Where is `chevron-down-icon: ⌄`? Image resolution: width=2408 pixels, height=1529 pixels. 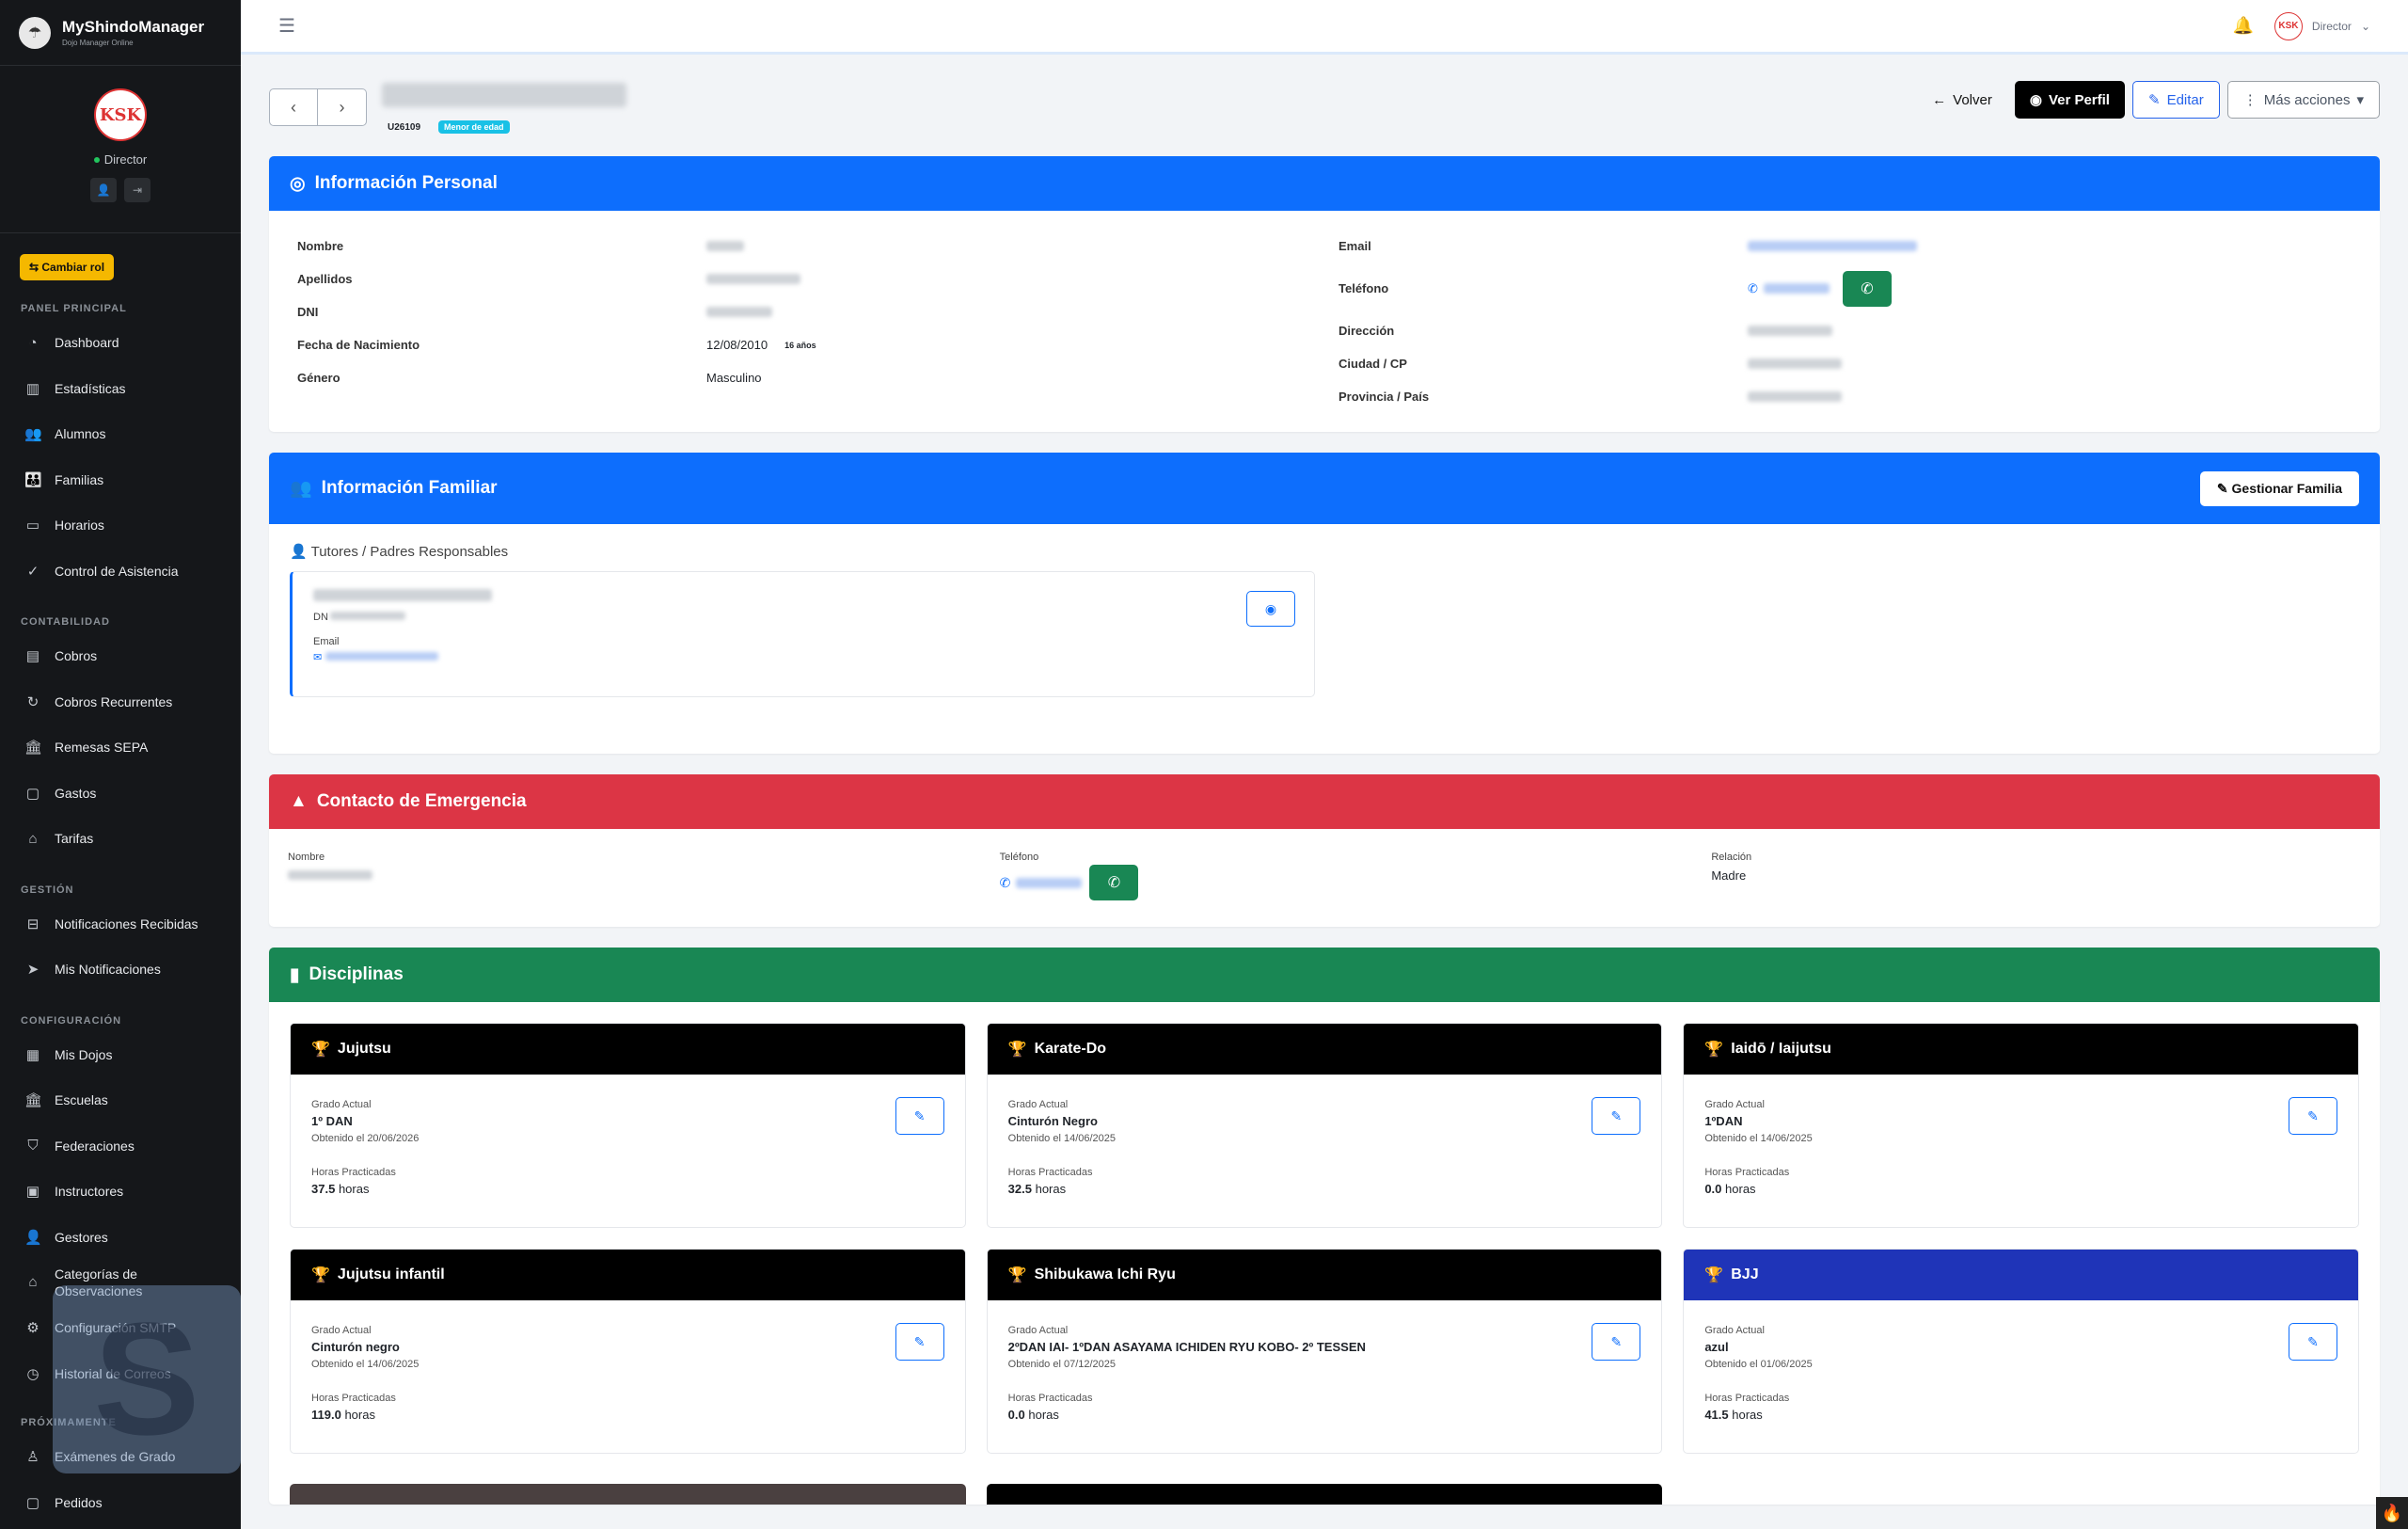 chevron-down-icon: ⌄ is located at coordinates (2365, 26).